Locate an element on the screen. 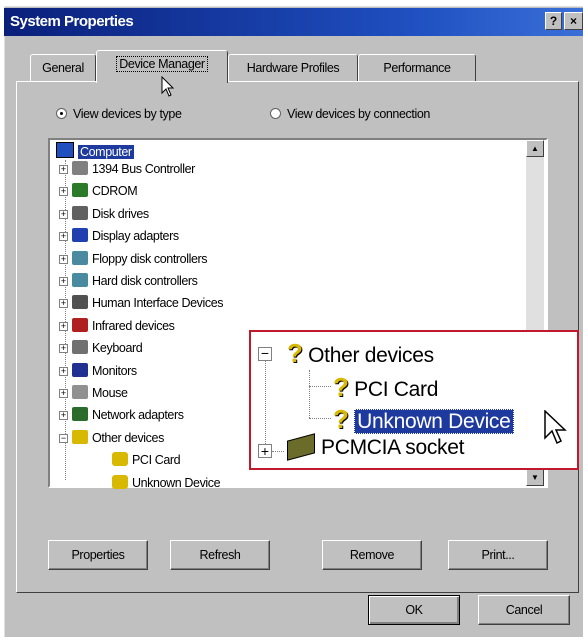 This screenshot has width=583, height=637. tree-item-label: Mouse is located at coordinates (110, 393).